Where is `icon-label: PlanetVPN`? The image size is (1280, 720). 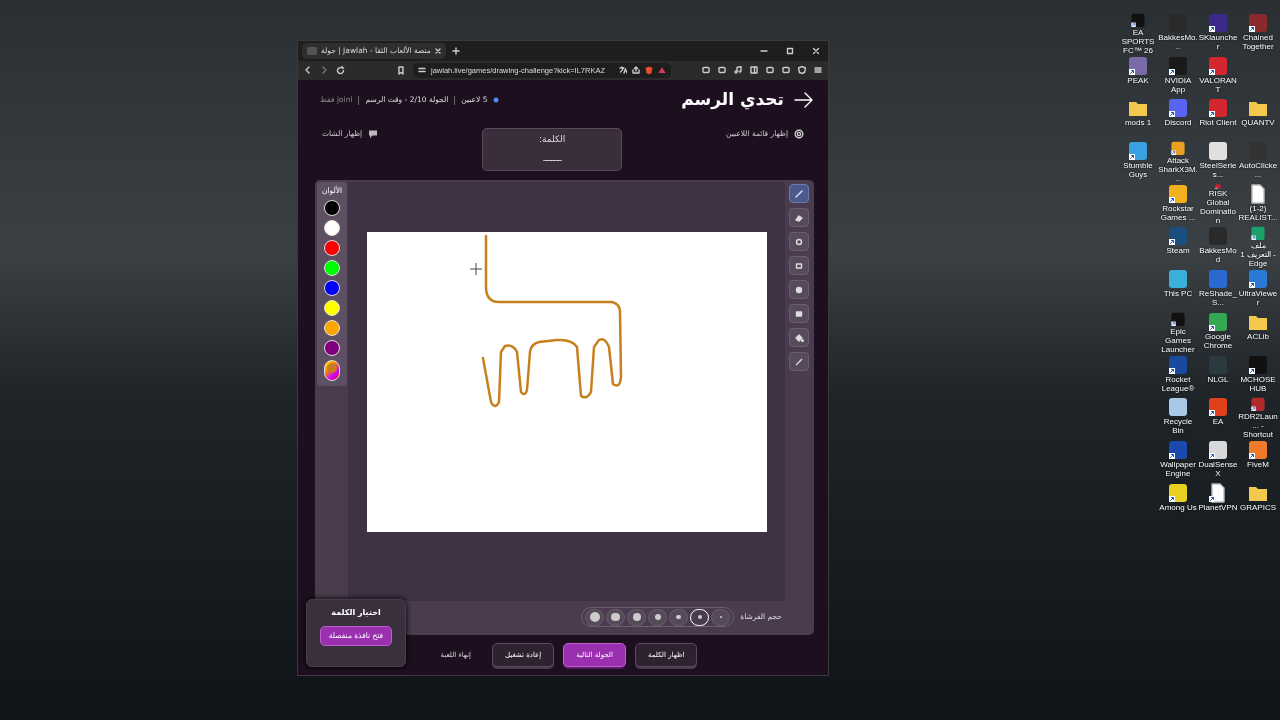
icon-label: PlanetVPN is located at coordinates (1218, 507).